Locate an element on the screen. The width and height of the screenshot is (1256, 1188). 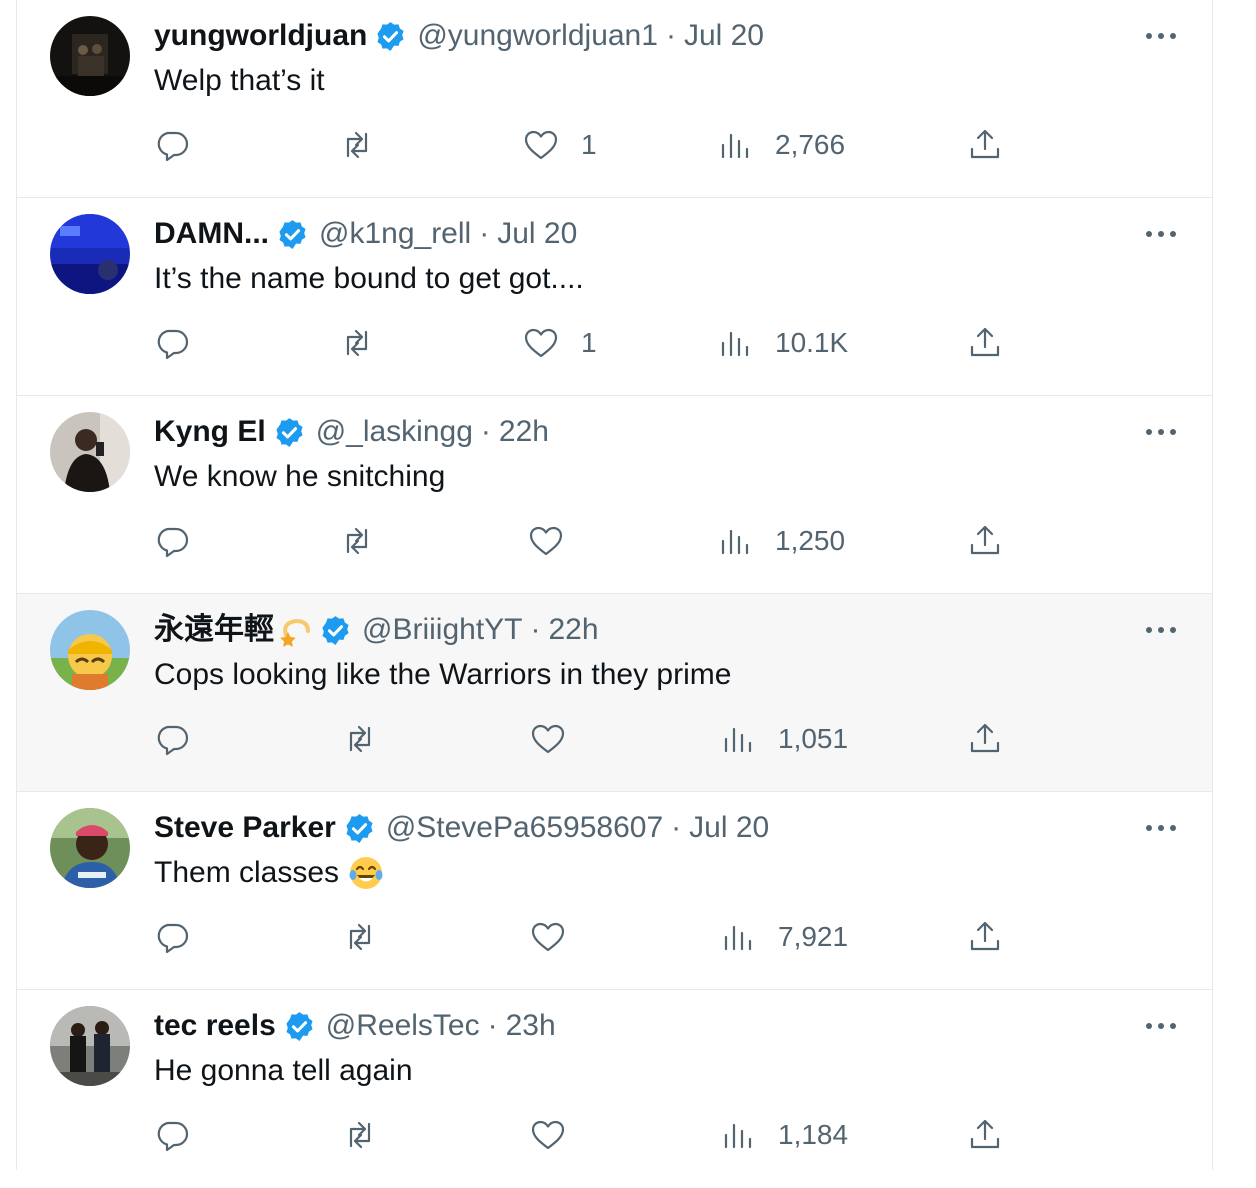
views-button: 10.1K is located at coordinates (782, 343).